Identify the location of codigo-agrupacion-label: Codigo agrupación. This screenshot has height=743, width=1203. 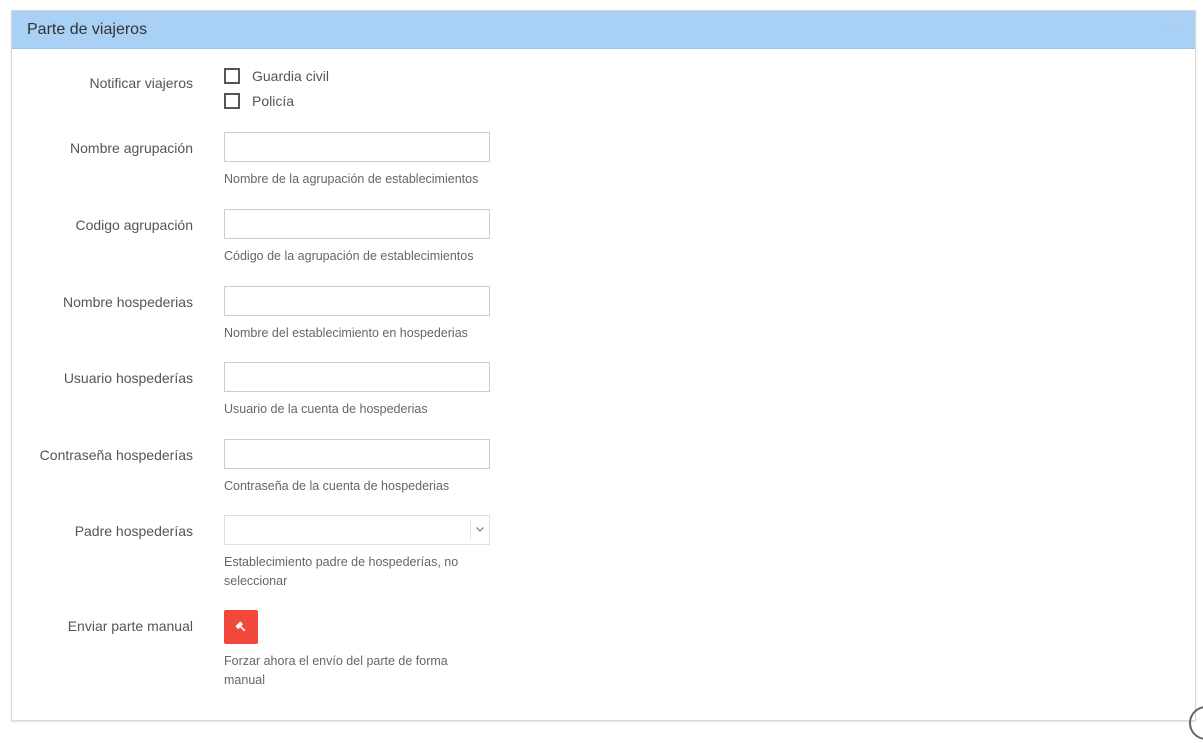
(134, 225).